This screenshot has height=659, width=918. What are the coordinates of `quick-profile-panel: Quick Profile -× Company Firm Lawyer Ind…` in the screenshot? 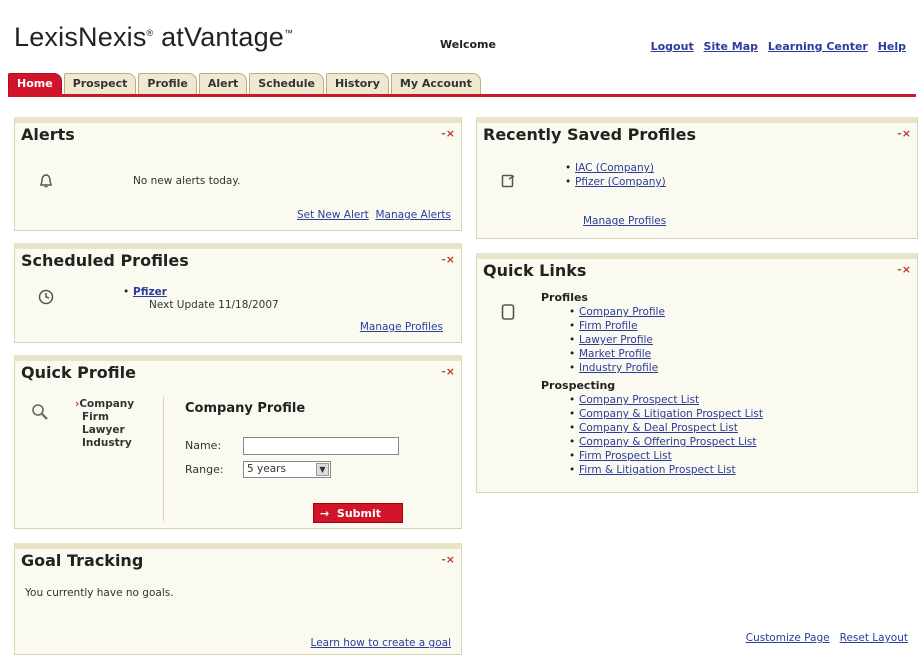 It's located at (238, 442).